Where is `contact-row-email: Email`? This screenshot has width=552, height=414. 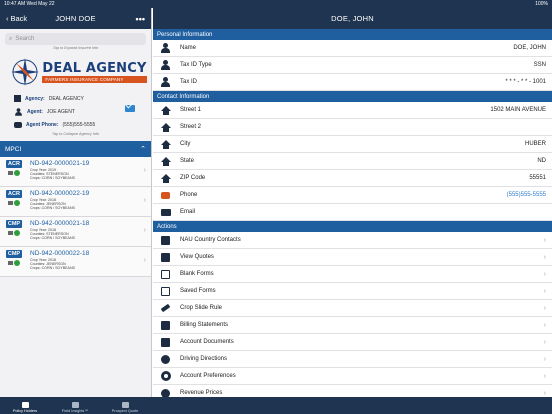 contact-row-email: Email is located at coordinates (352, 212).